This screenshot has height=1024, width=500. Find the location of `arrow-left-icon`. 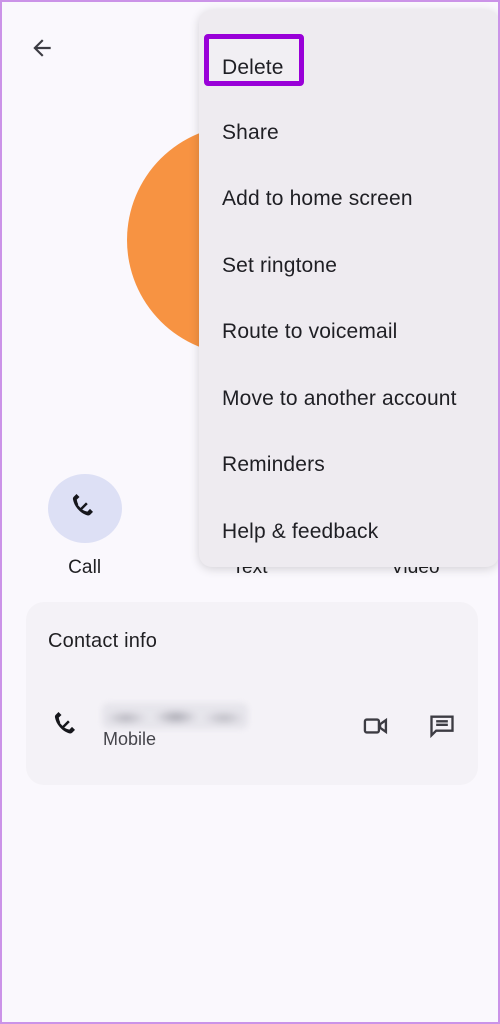

arrow-left-icon is located at coordinates (42, 48).